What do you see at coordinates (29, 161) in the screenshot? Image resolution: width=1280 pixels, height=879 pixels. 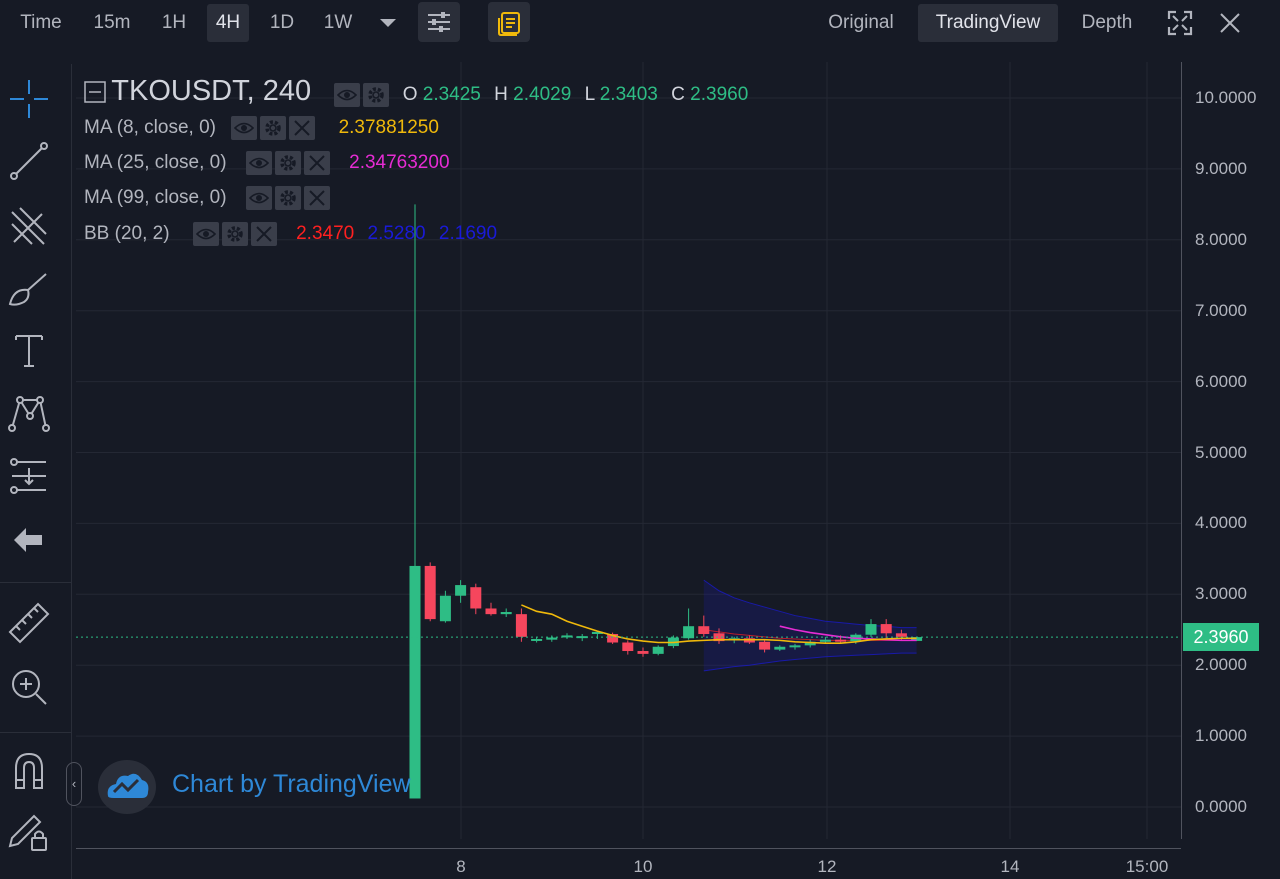 I see `trend-line-tool` at bounding box center [29, 161].